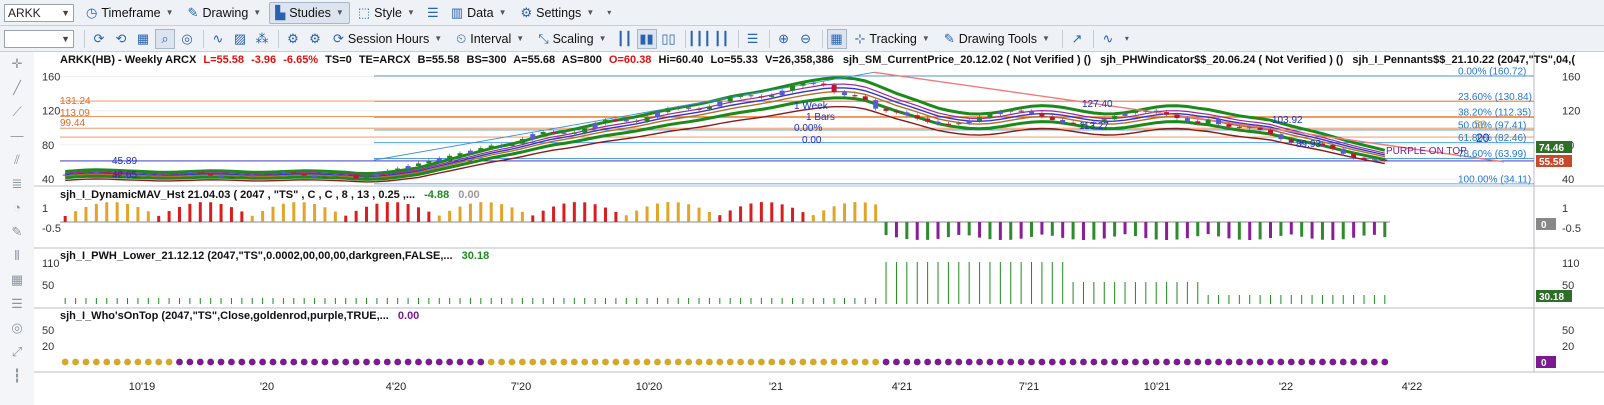 The width and height of the screenshot is (1604, 405). What do you see at coordinates (17, 377) in the screenshot?
I see `bars-tool-icon: ┇` at bounding box center [17, 377].